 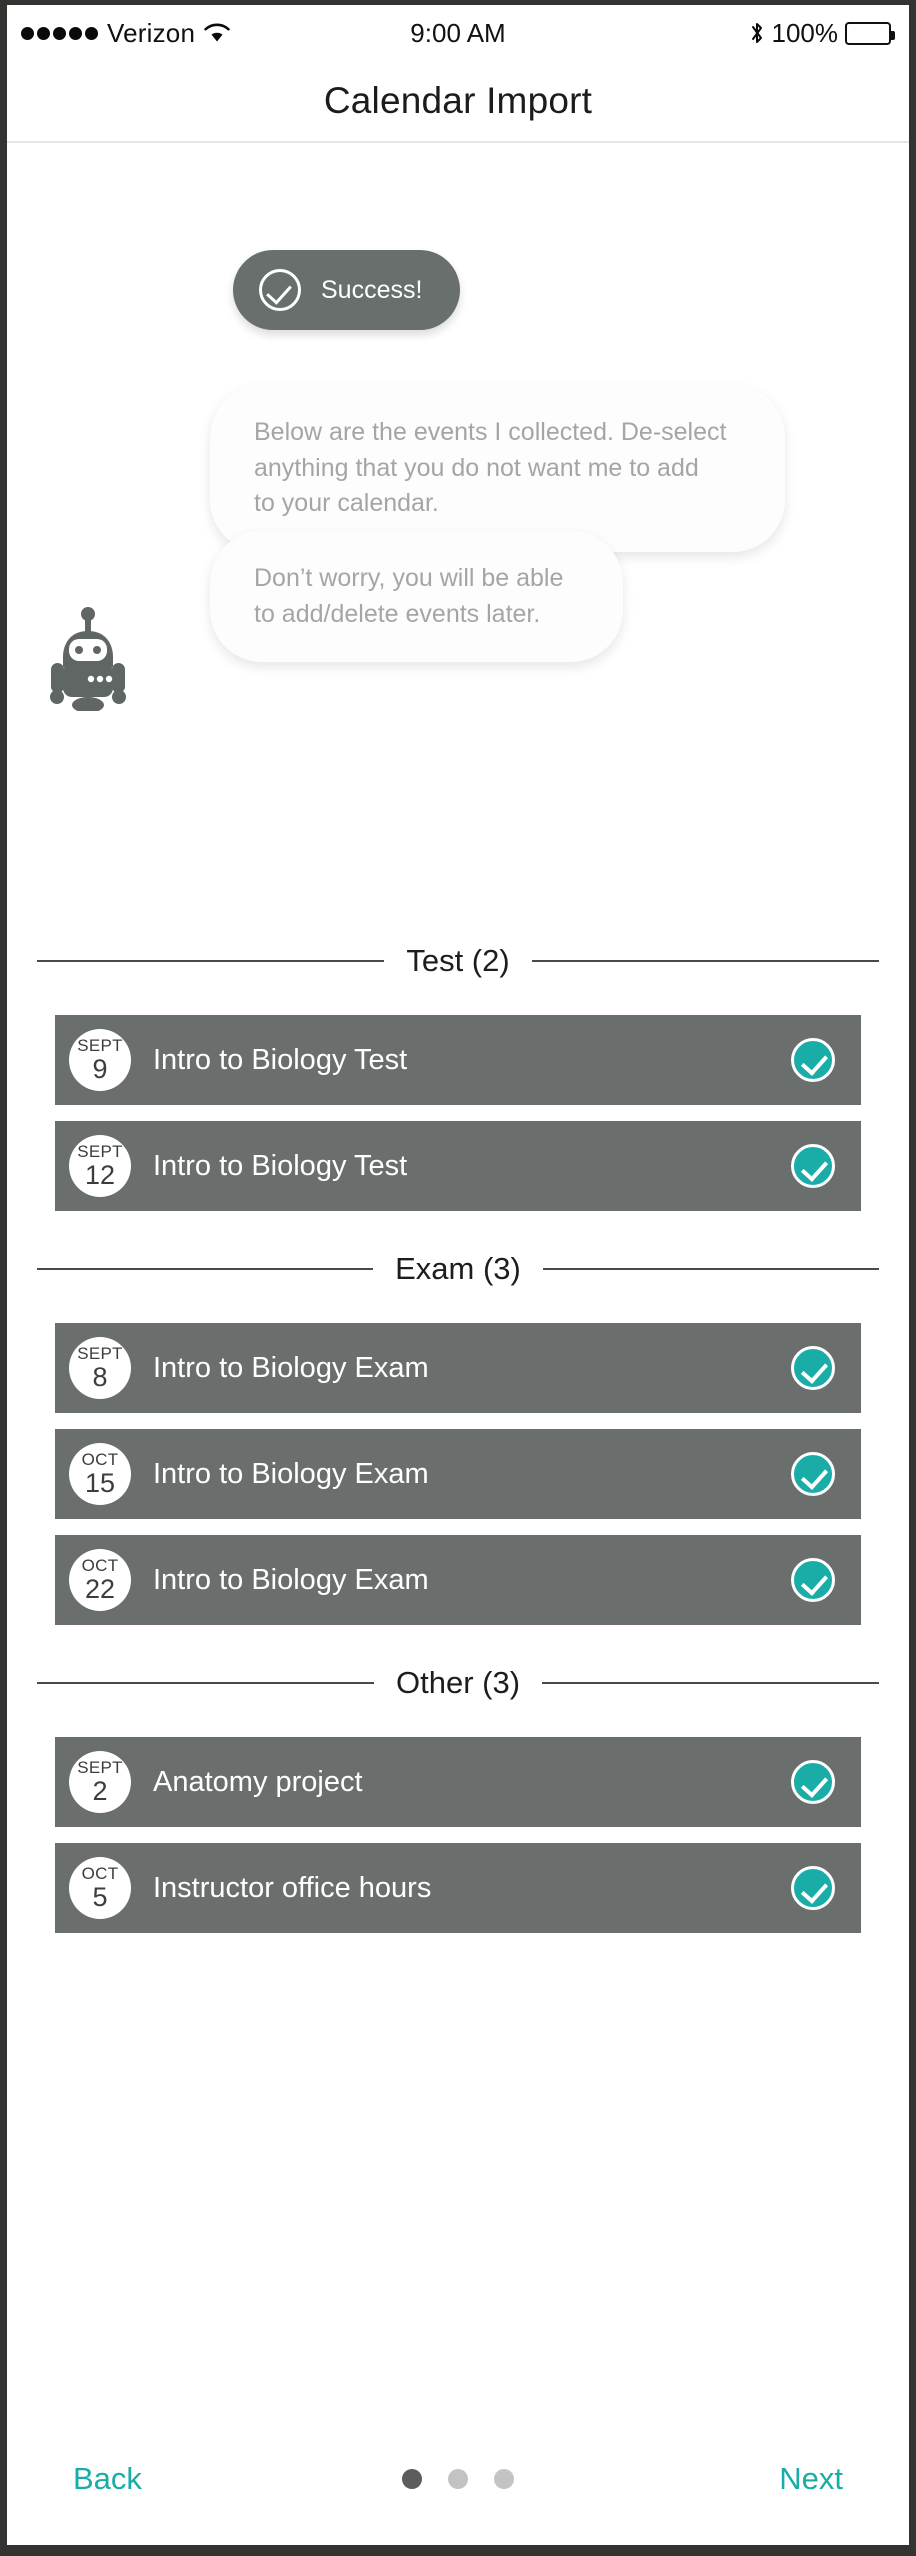 I want to click on date-day: 2, so click(x=100, y=1791).